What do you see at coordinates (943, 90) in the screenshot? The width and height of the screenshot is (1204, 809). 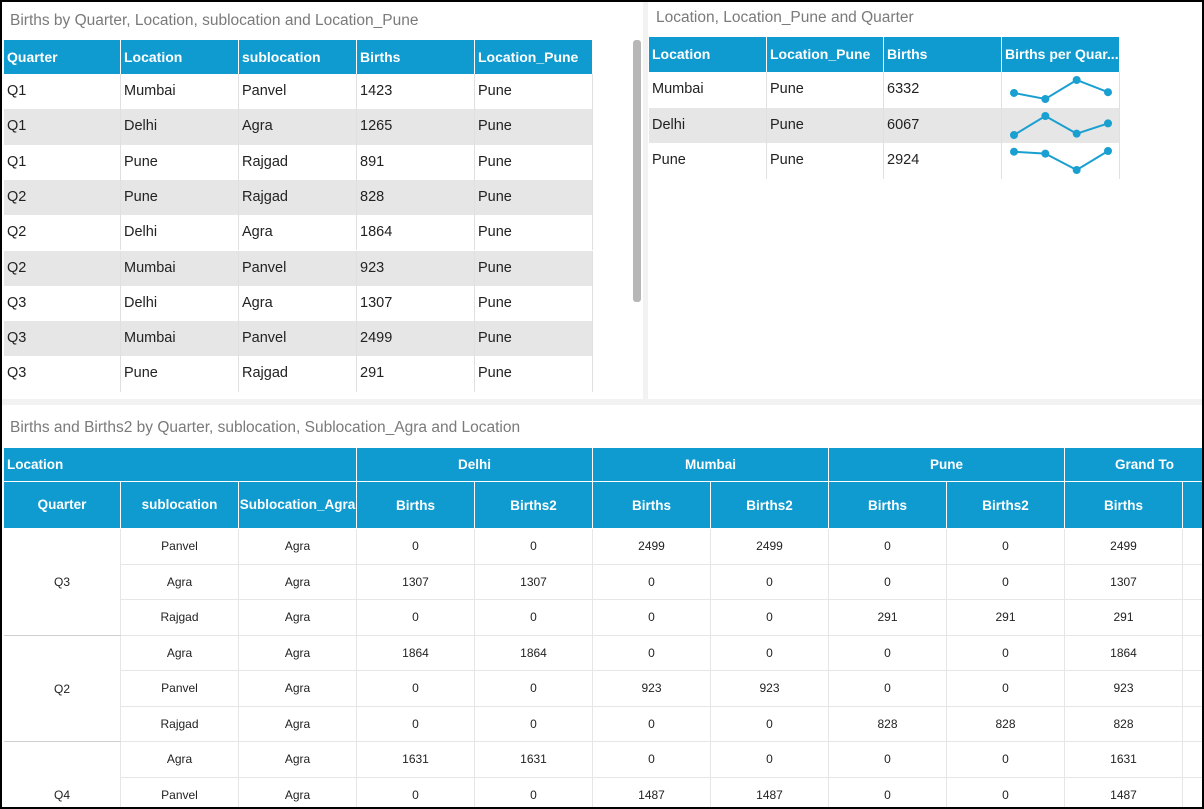 I see `table-cell: 6332` at bounding box center [943, 90].